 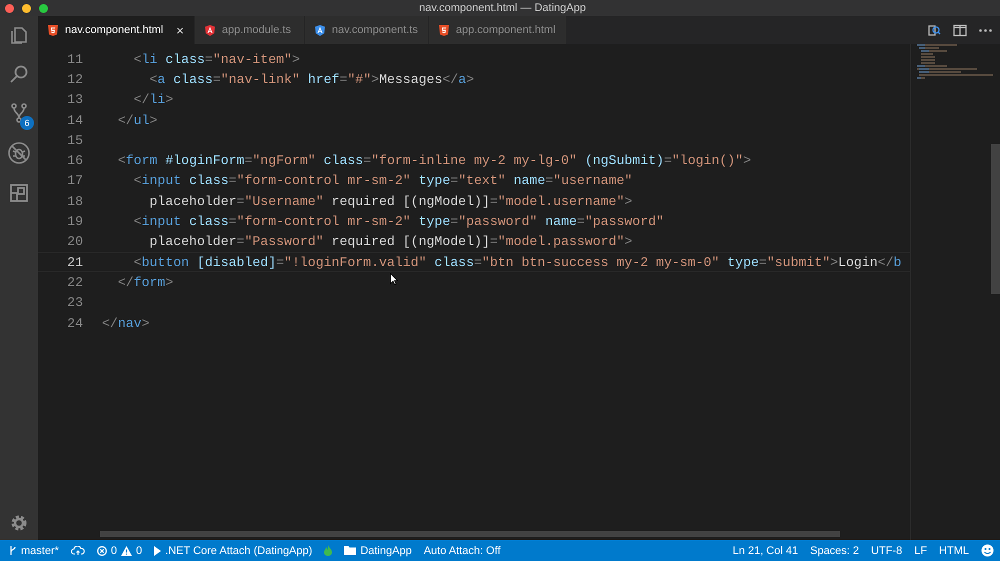 I want to click on status-item: LF, so click(x=921, y=550).